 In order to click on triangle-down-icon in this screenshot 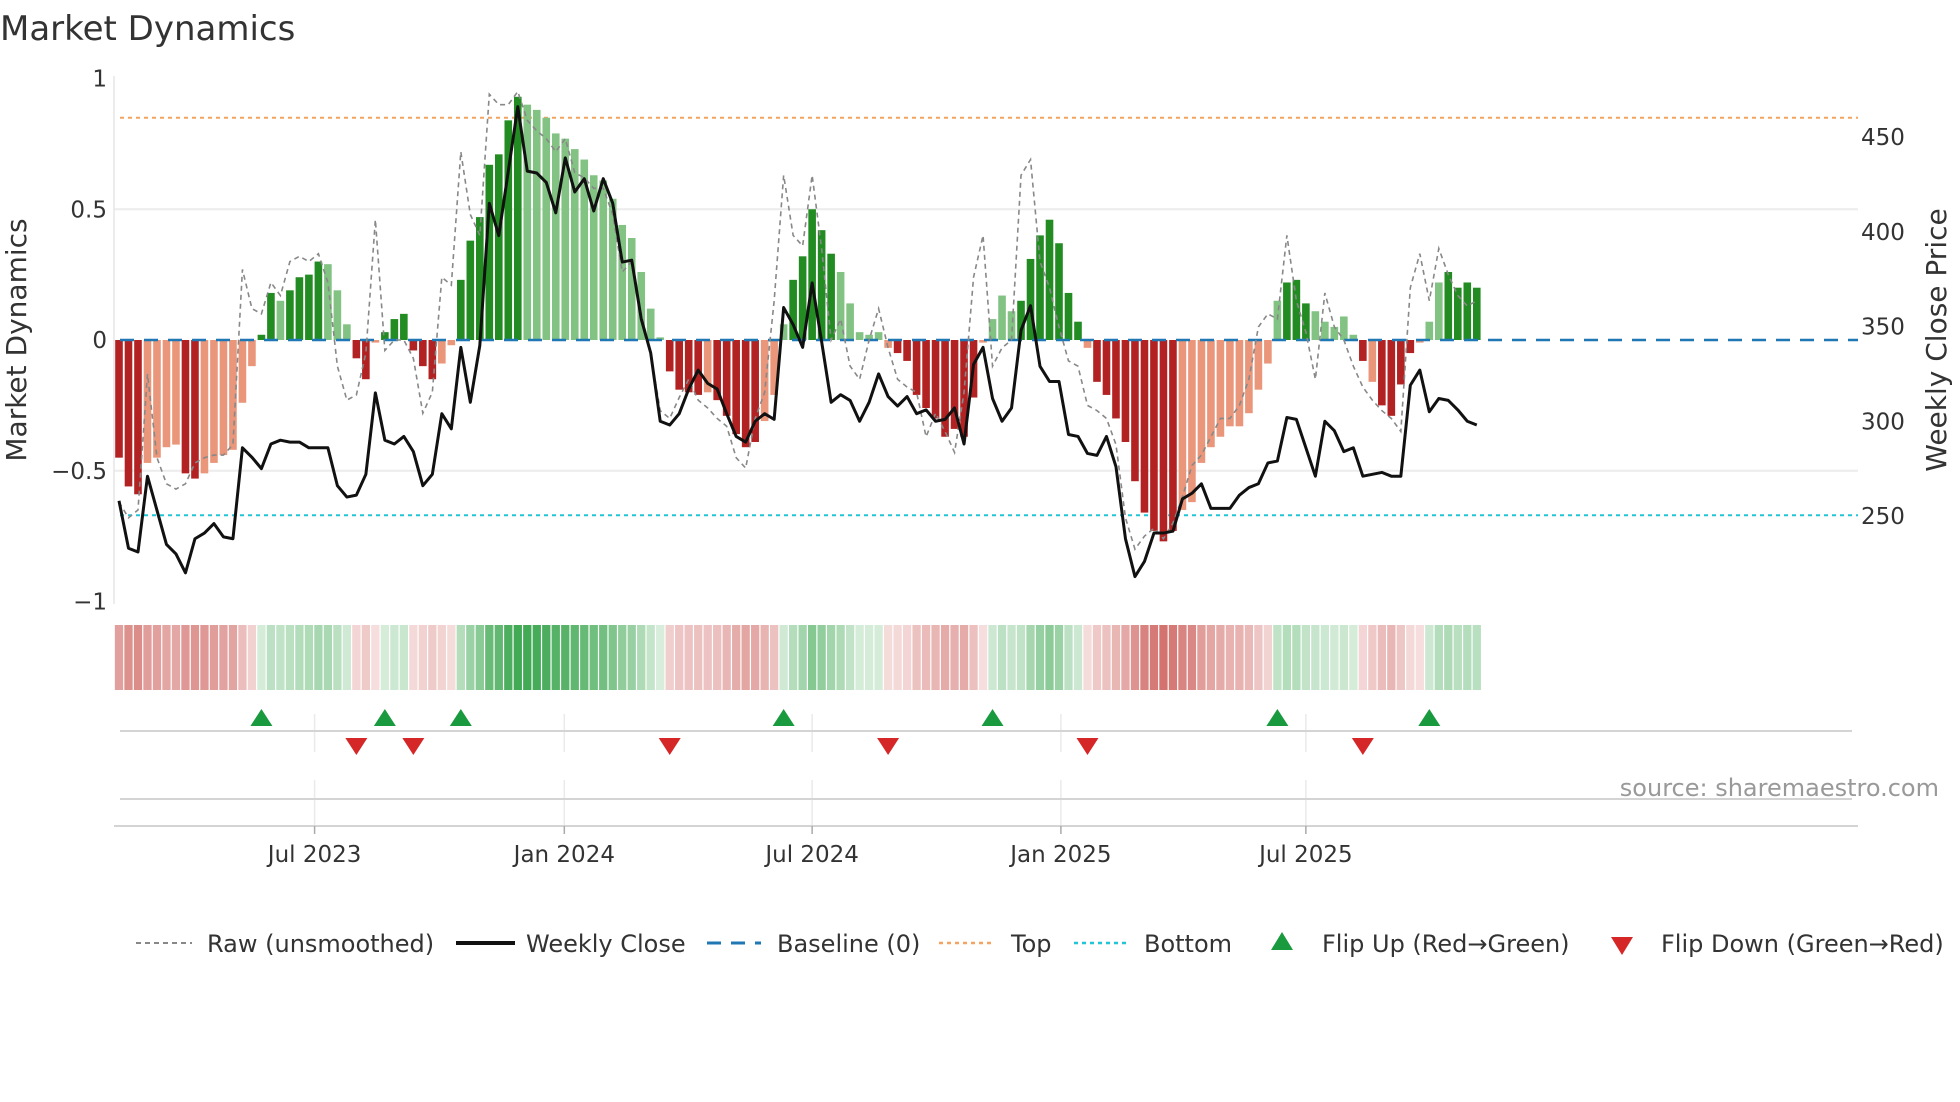, I will do `click(1622, 946)`.